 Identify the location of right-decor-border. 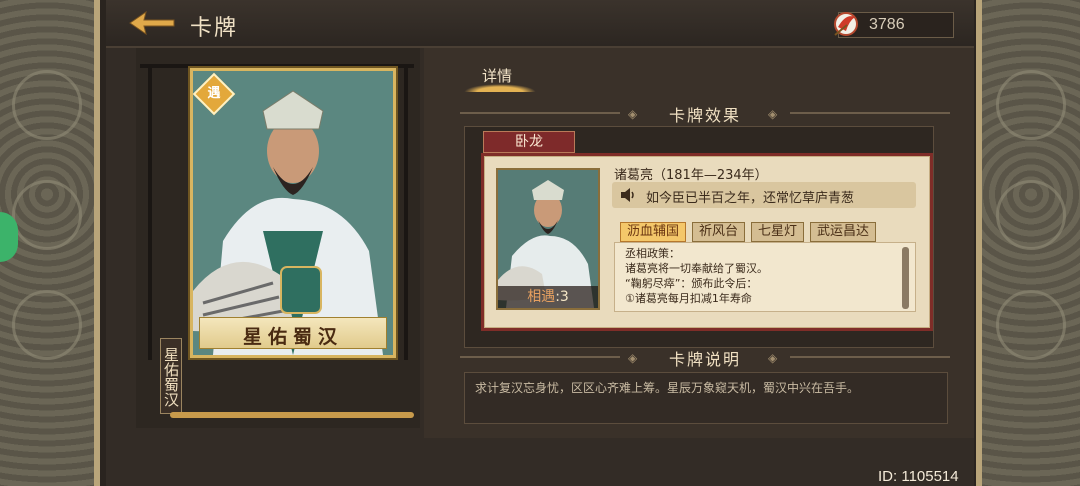
(1028, 243).